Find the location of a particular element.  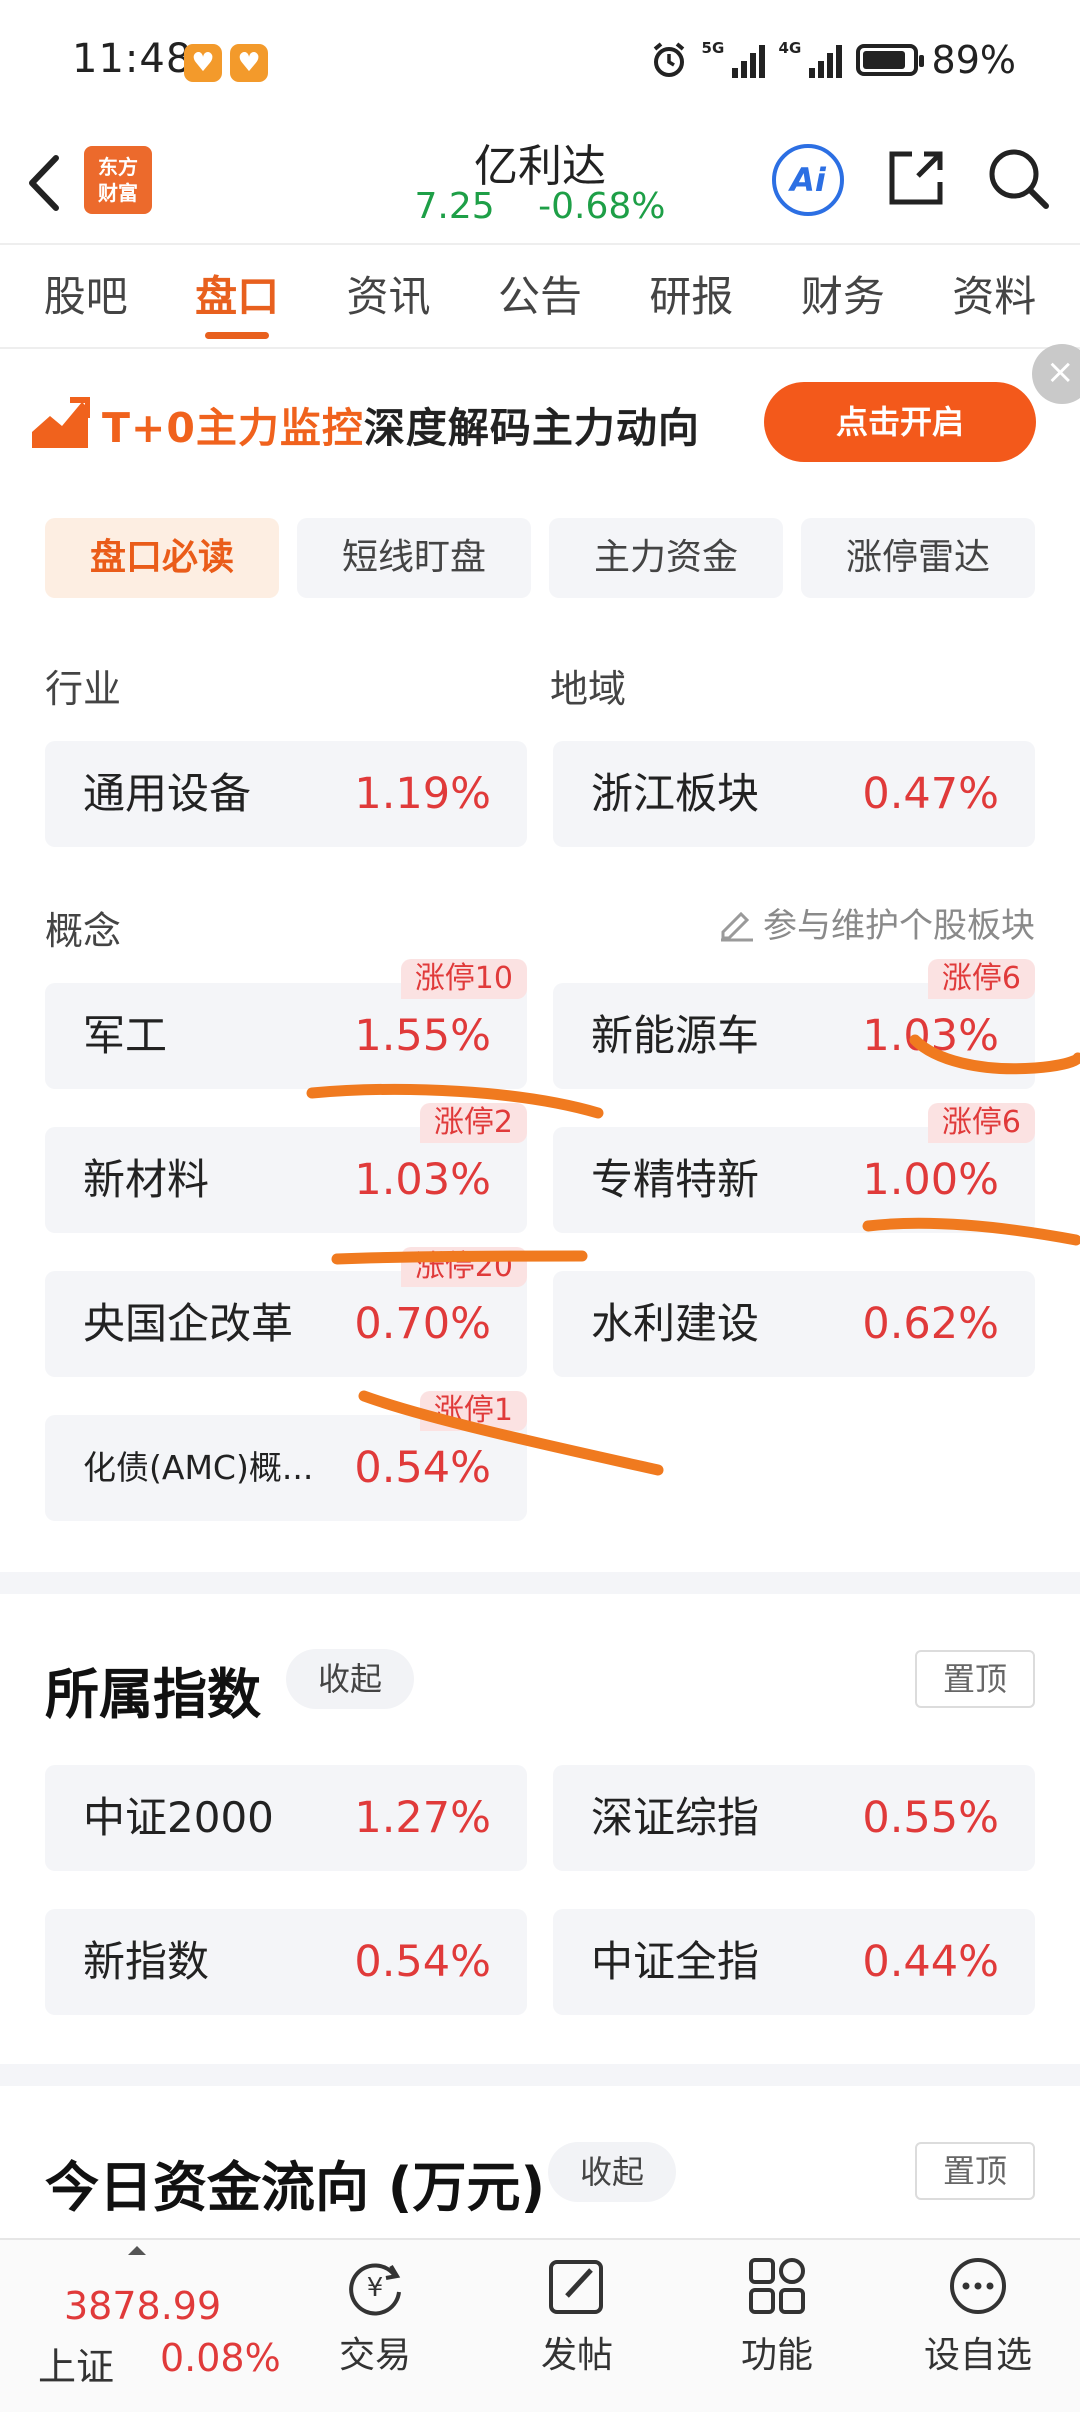

stock-price: 7.25 is located at coordinates (454, 206).